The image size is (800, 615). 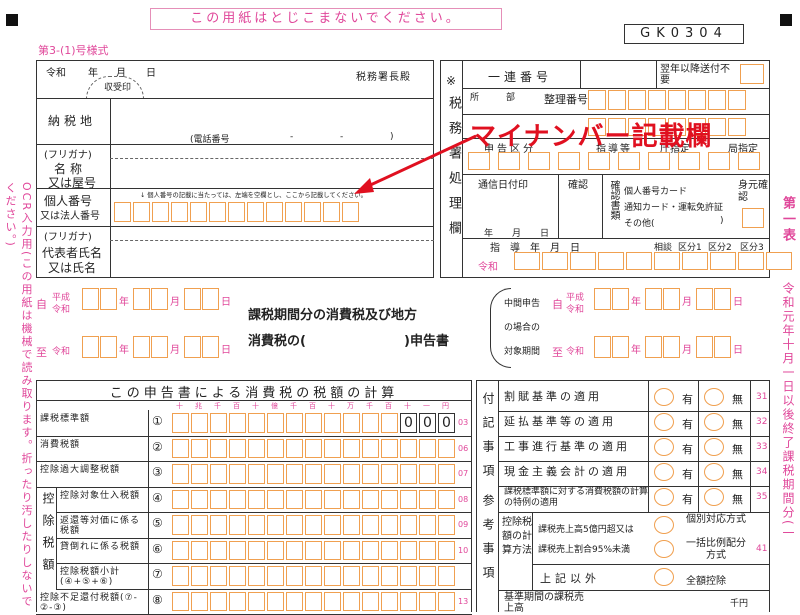 I want to click on next-year-box, so click(x=752, y=74).